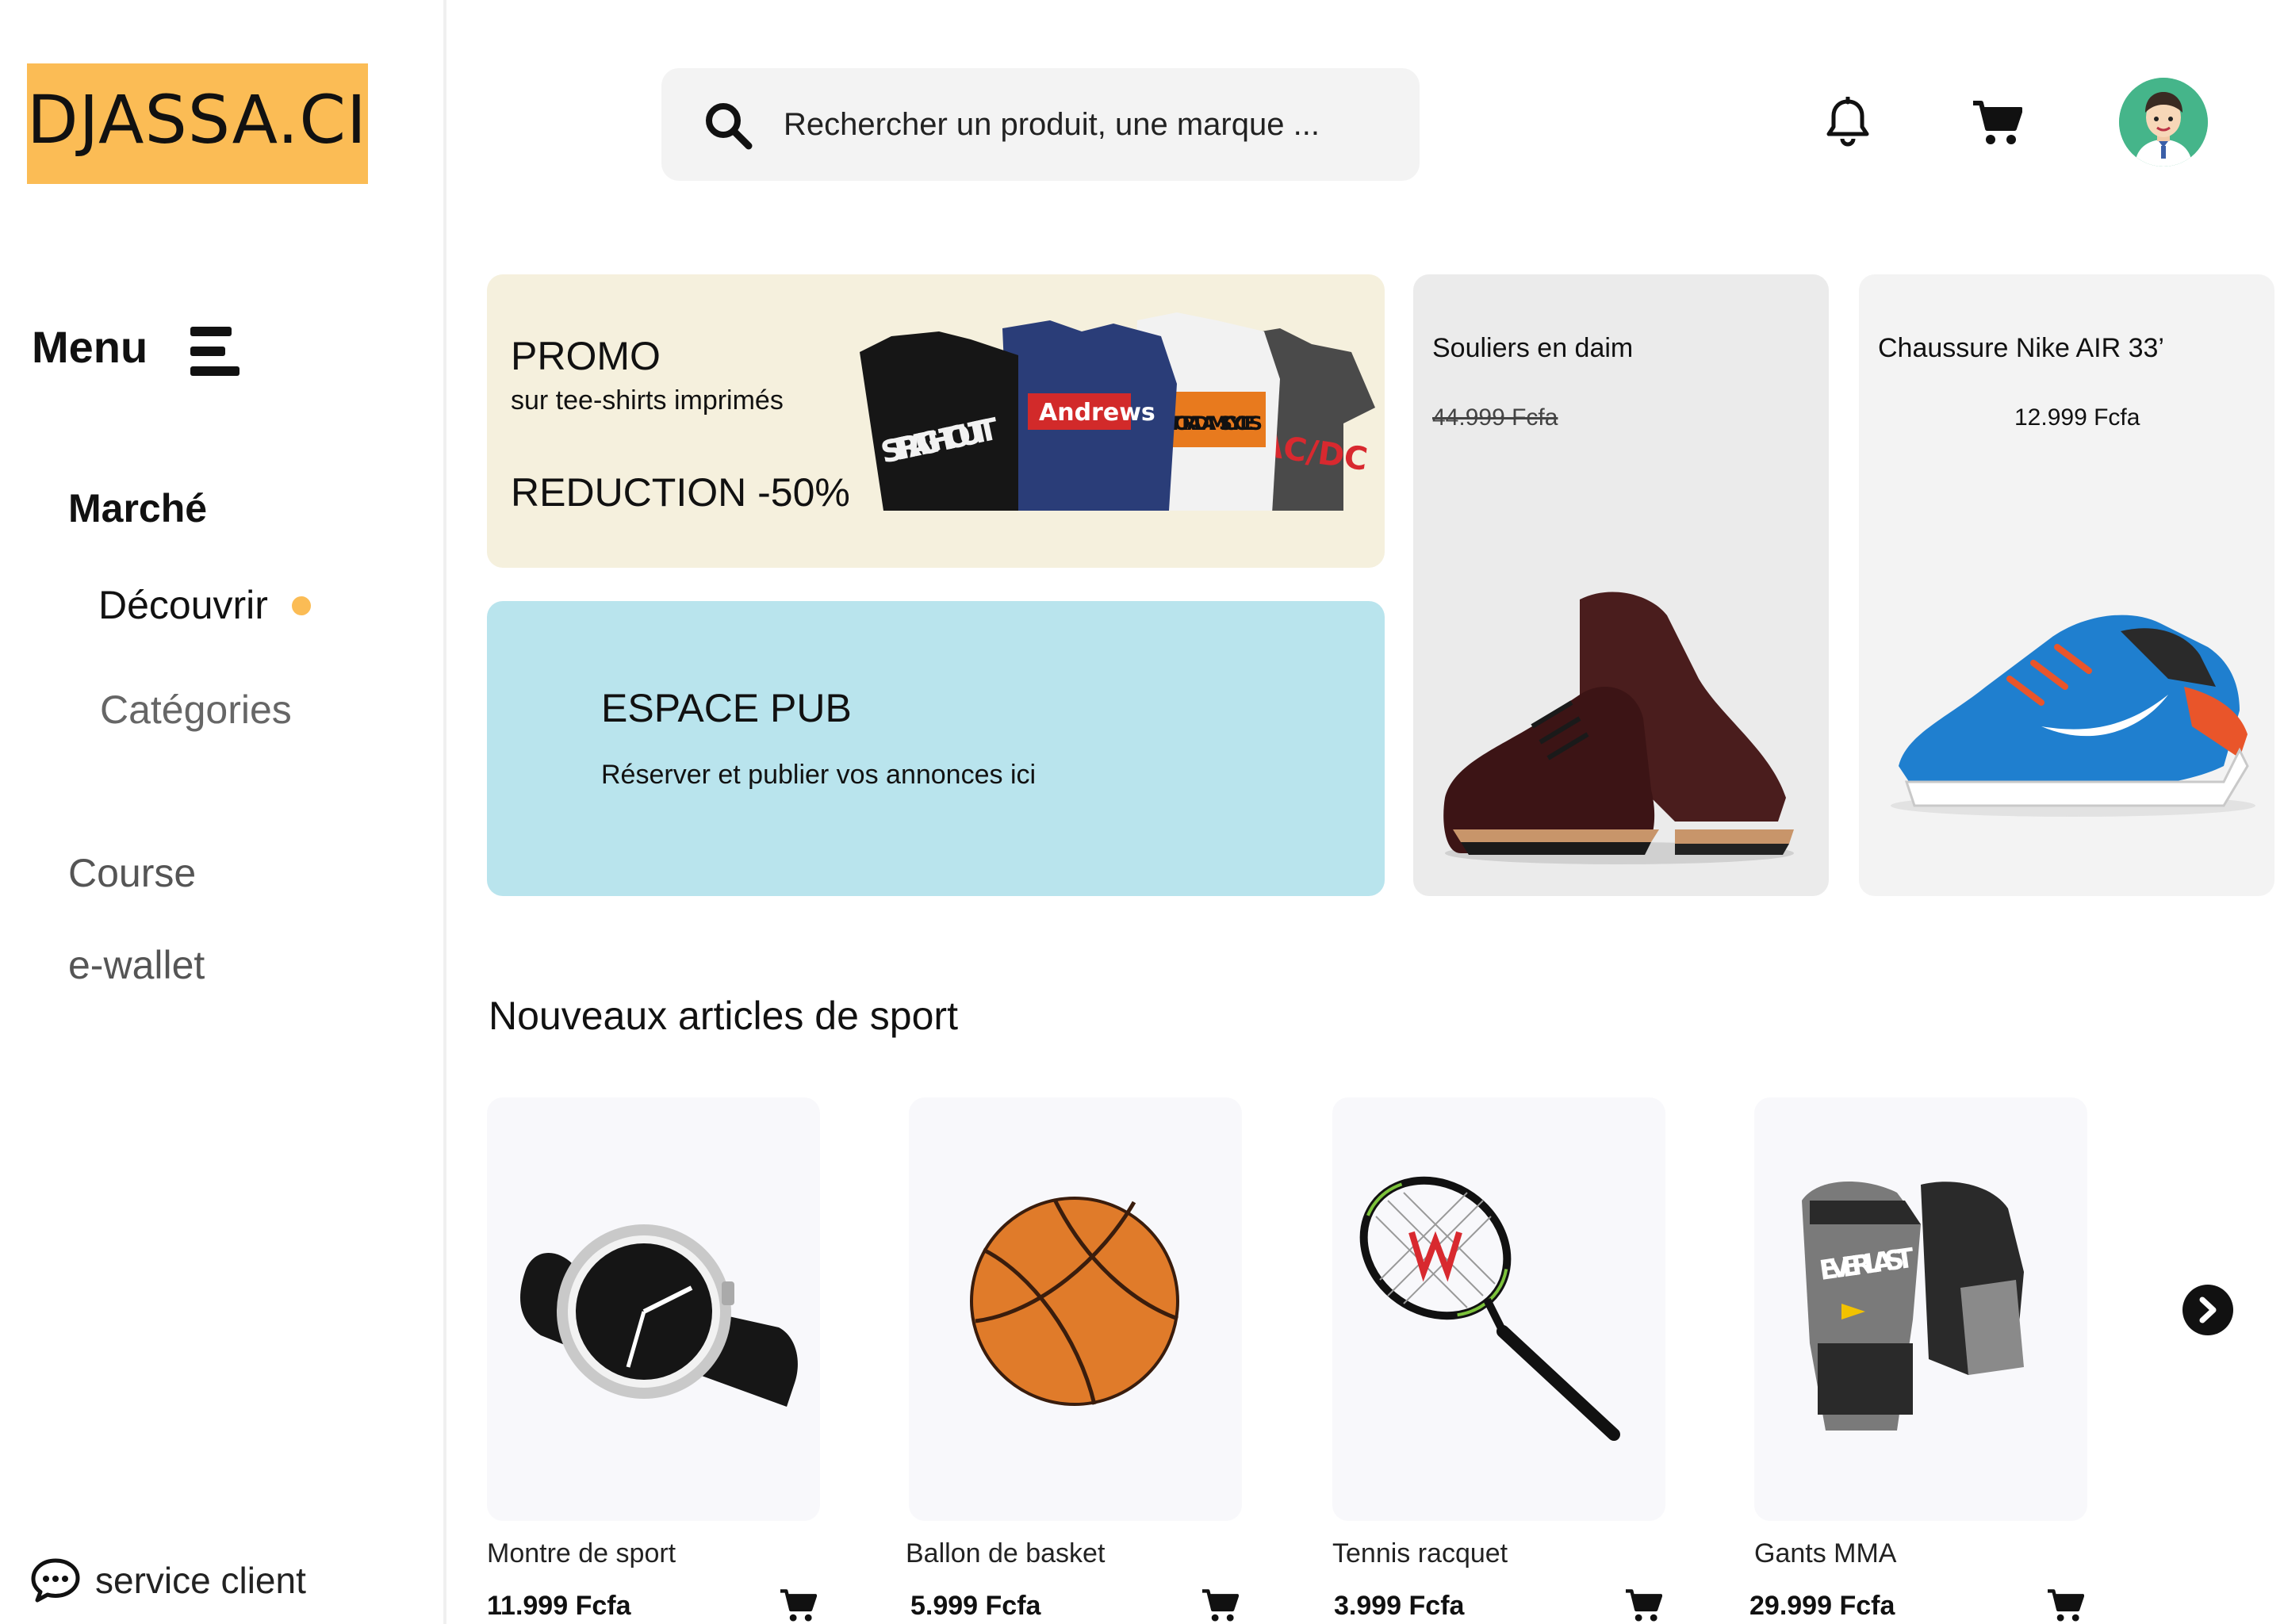 Image resolution: width=2284 pixels, height=1624 pixels. I want to click on watch-image, so click(659, 1315).